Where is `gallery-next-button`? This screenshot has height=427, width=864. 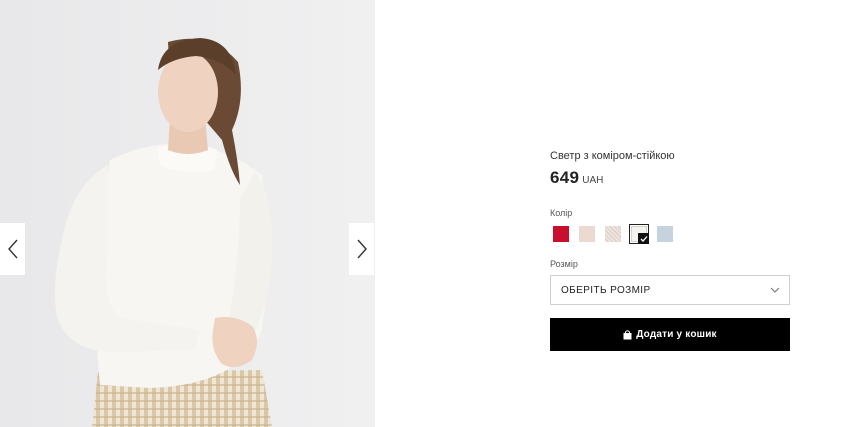
gallery-next-button is located at coordinates (361, 249).